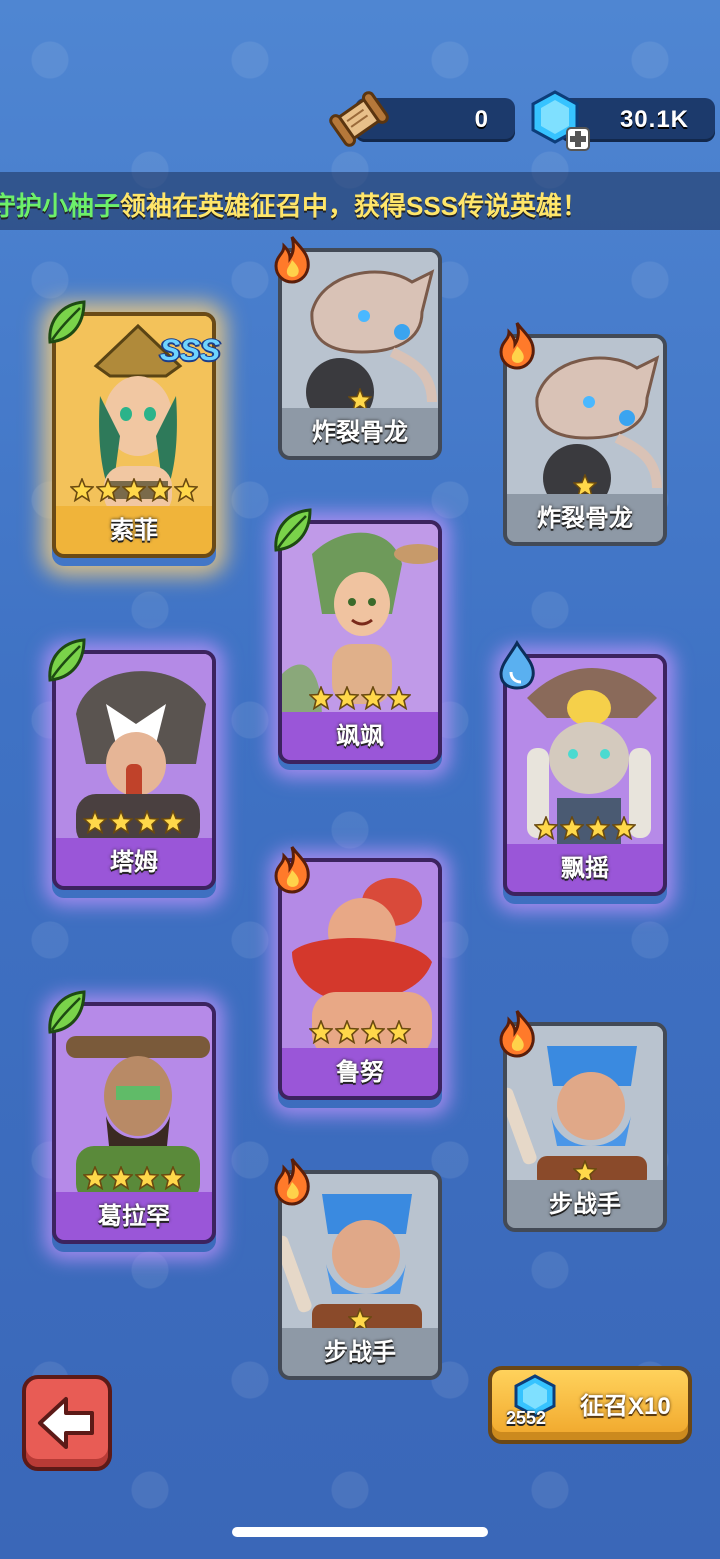  I want to click on gem-count: 30.1K, so click(654, 119).